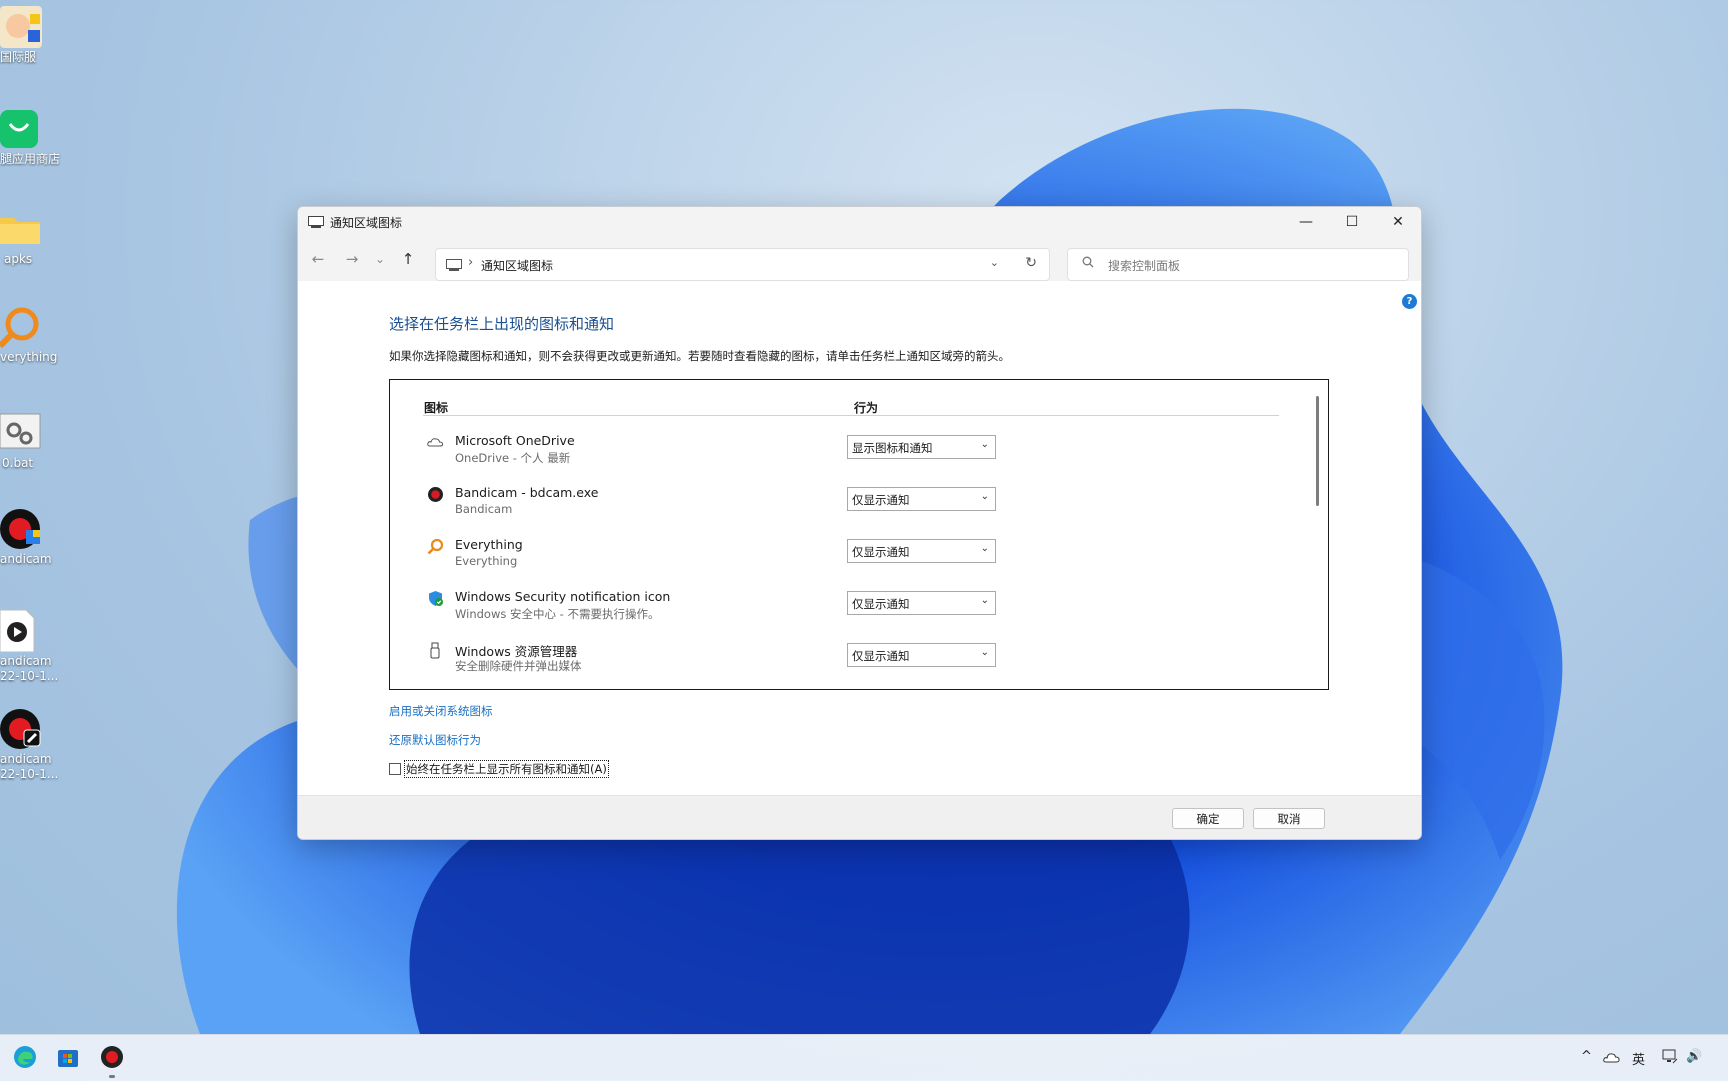  I want to click on list-item: Bandicam - bdcam.exe Bandicam 仅显示通知 ⌄, so click(867, 503).